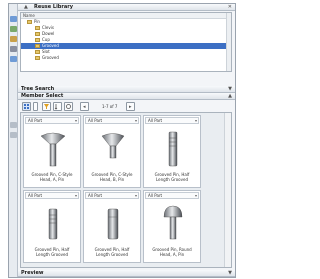  I want to click on preview-title: Preview, so click(32, 273).